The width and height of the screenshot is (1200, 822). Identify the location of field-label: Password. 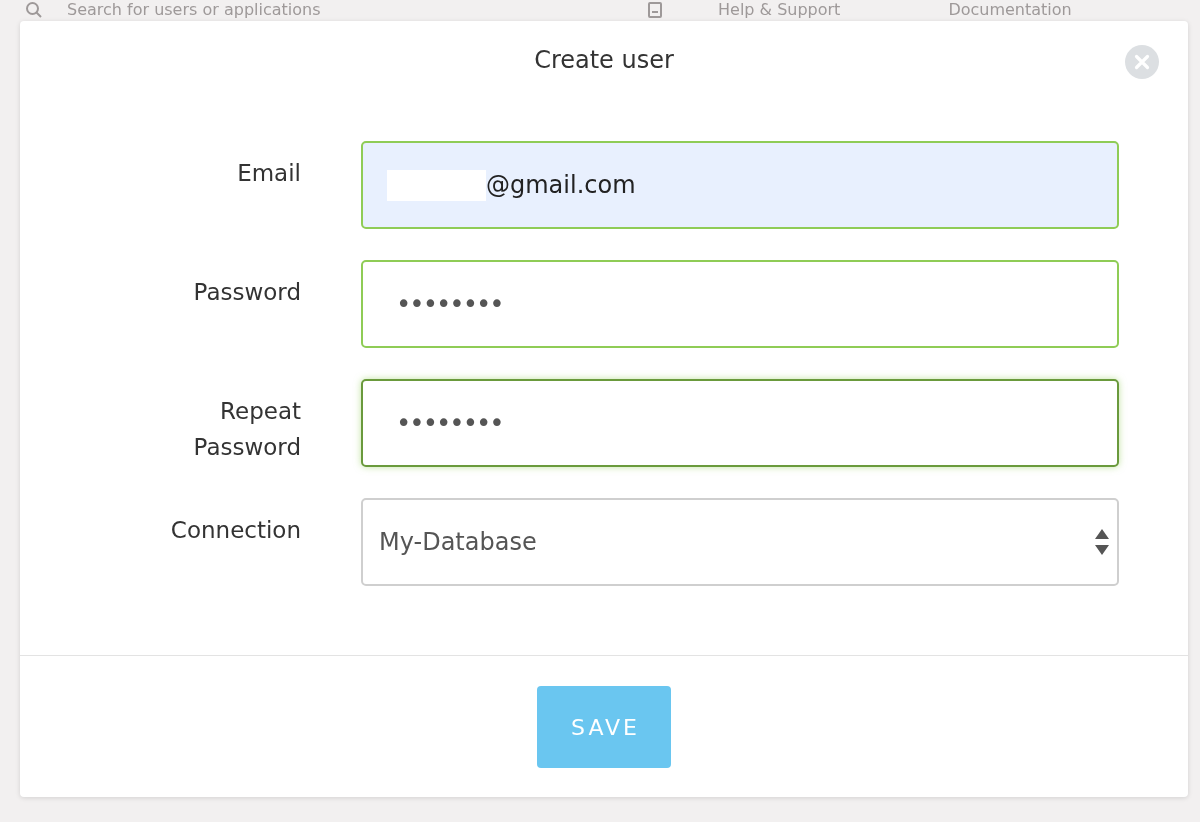
(247, 292).